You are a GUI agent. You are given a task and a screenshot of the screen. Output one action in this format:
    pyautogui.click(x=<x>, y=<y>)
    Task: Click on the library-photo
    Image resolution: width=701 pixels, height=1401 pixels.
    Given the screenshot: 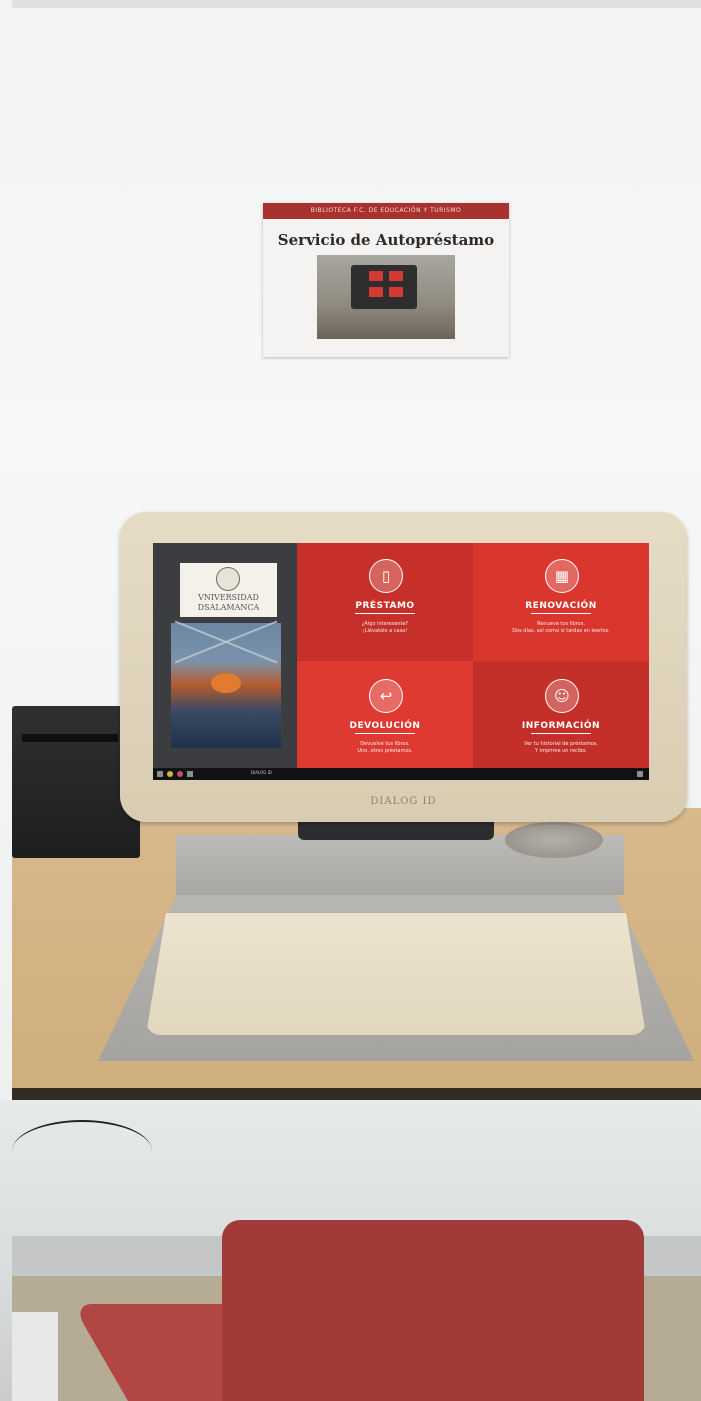 What is the action you would take?
    pyautogui.click(x=226, y=684)
    